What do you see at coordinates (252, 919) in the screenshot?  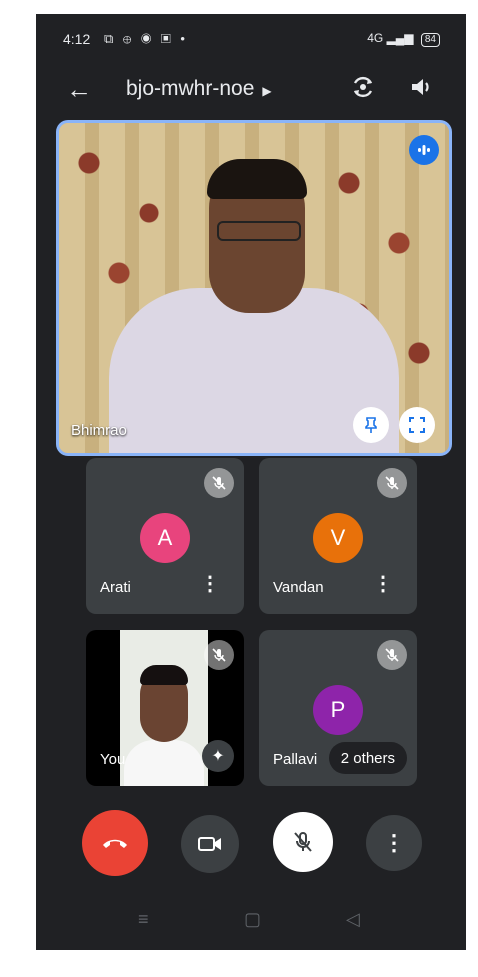 I see `home-icon: ▢` at bounding box center [252, 919].